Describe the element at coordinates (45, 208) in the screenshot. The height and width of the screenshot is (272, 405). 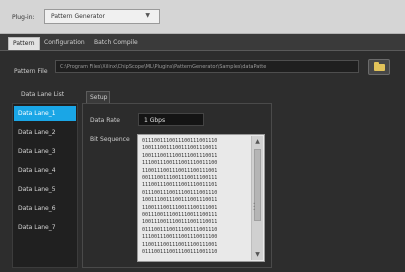
I see `data-lane-item: Data Lane_6` at that location.